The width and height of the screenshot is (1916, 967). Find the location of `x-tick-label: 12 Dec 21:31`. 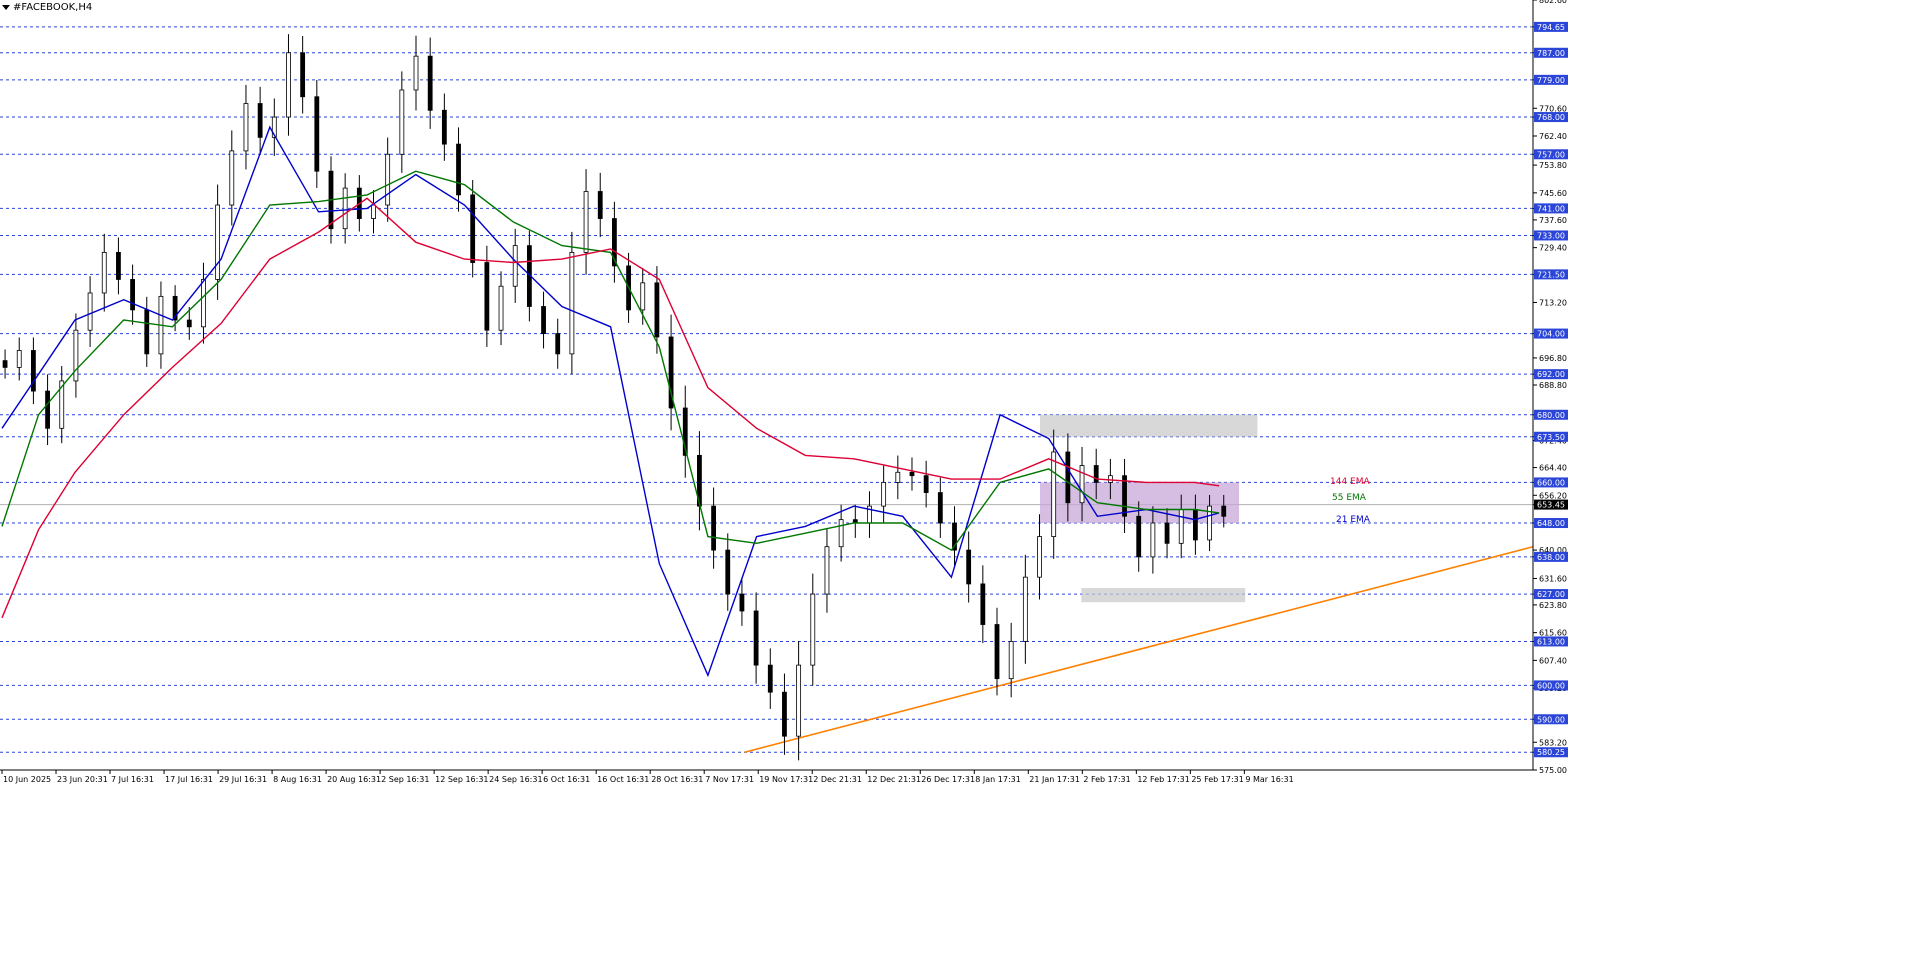

x-tick-label: 12 Dec 21:31 is located at coordinates (894, 779).